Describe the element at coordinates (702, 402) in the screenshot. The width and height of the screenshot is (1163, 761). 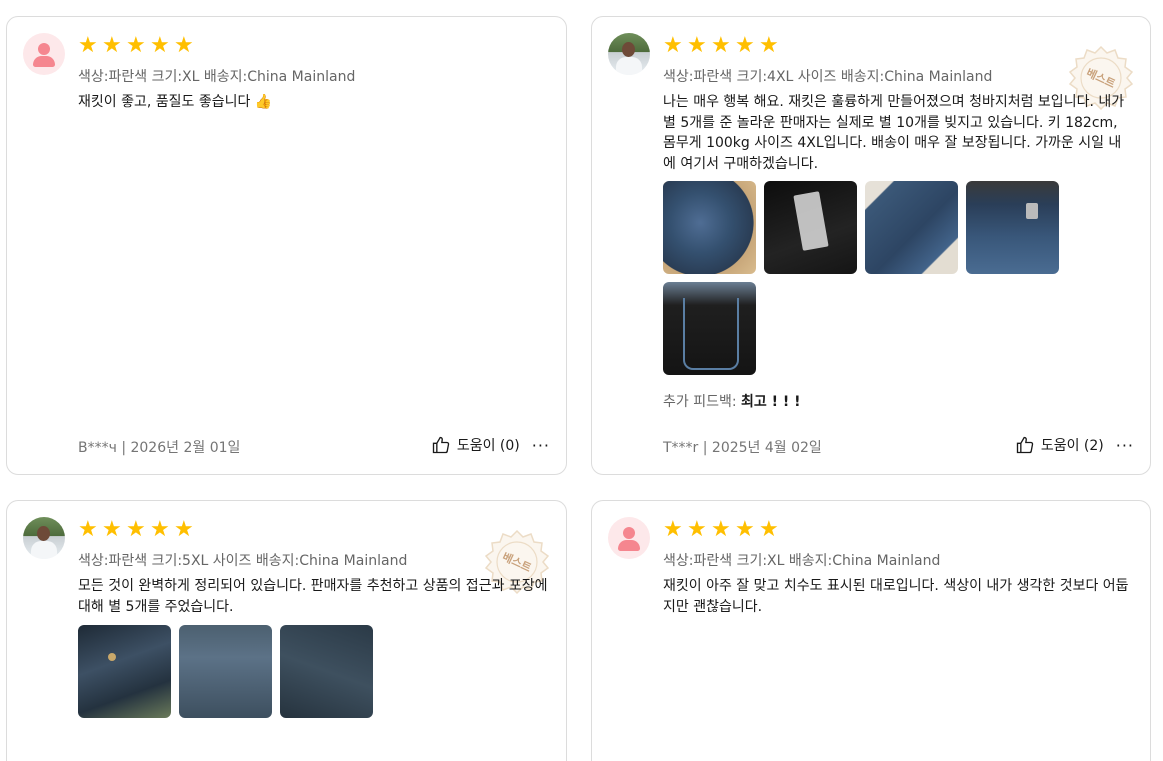
I see `additional-feedback-label: 추가 피드백:` at that location.